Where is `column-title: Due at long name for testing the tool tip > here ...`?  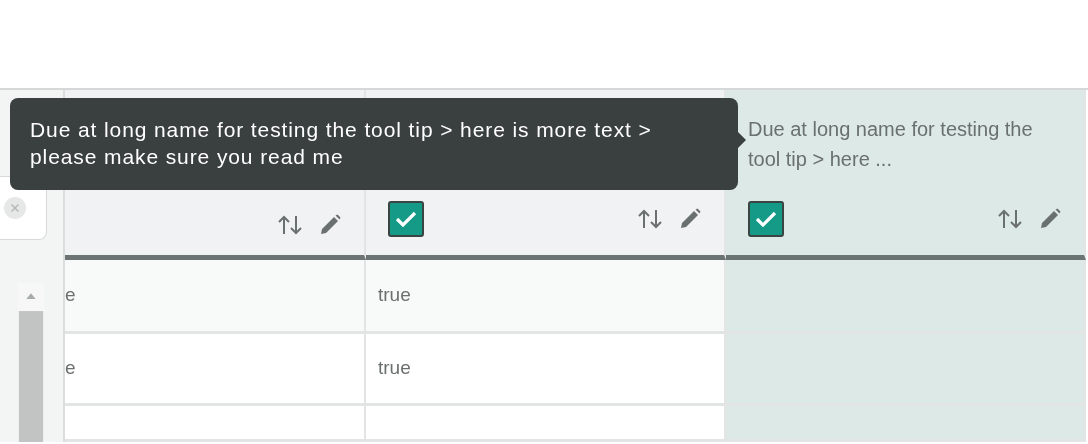
column-title: Due at long name for testing the tool tip > here ... is located at coordinates (891, 144).